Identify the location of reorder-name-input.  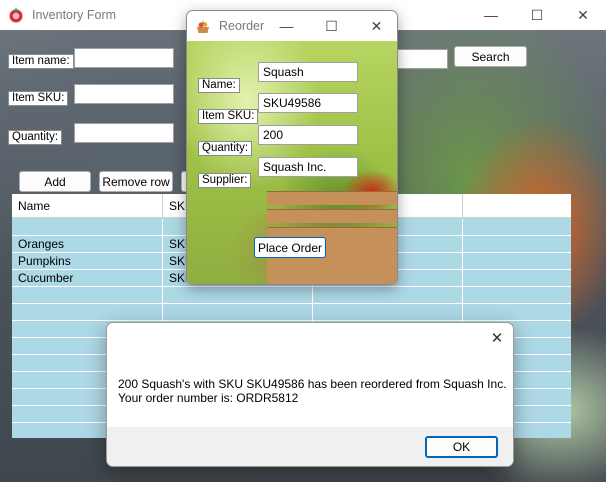
(308, 72).